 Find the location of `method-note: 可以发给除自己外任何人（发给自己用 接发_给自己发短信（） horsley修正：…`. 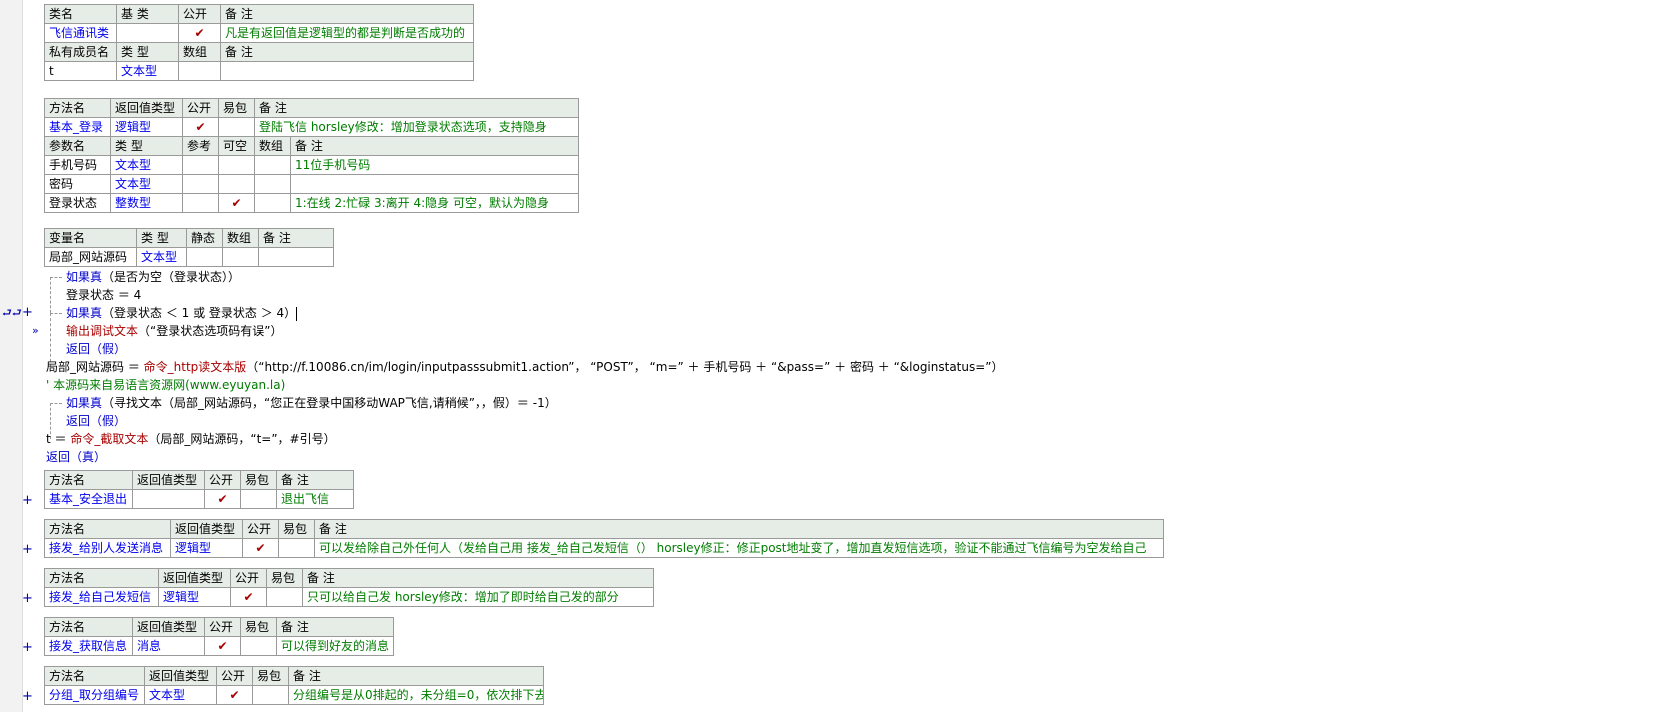

method-note: 可以发给除自己外任何人（发给自己用 接发_给自己发短信（） horsley修正：… is located at coordinates (739, 548).